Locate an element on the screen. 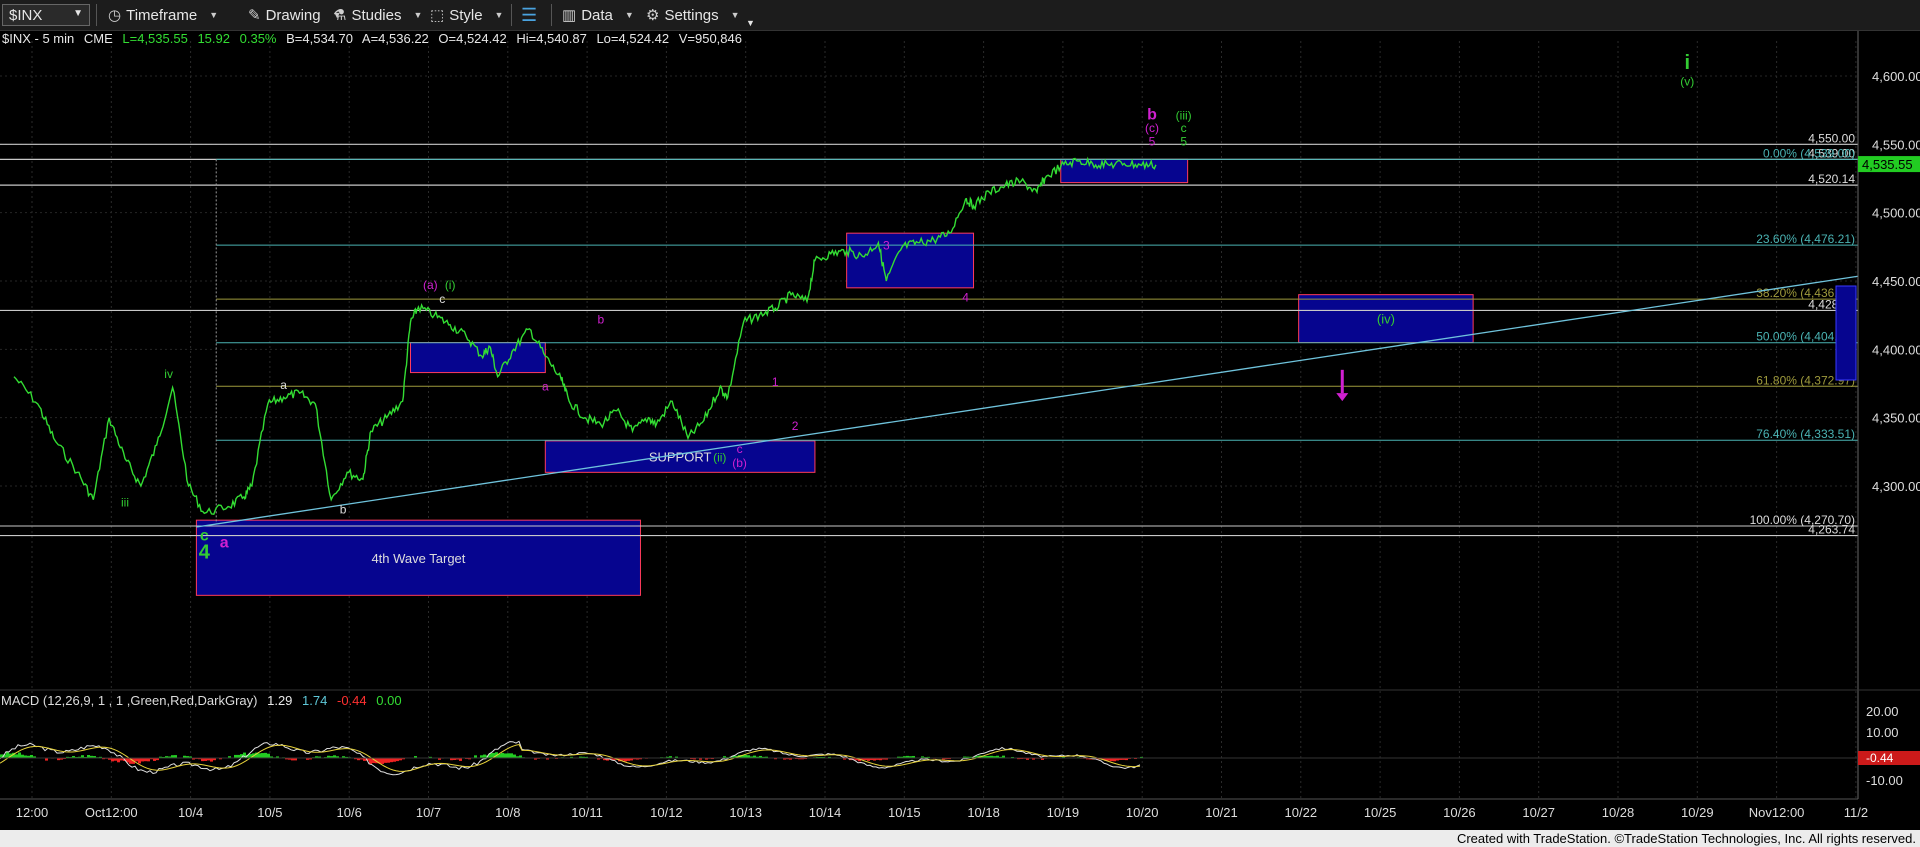 The height and width of the screenshot is (847, 1920). time-axis-label: 10/21 is located at coordinates (1221, 812).